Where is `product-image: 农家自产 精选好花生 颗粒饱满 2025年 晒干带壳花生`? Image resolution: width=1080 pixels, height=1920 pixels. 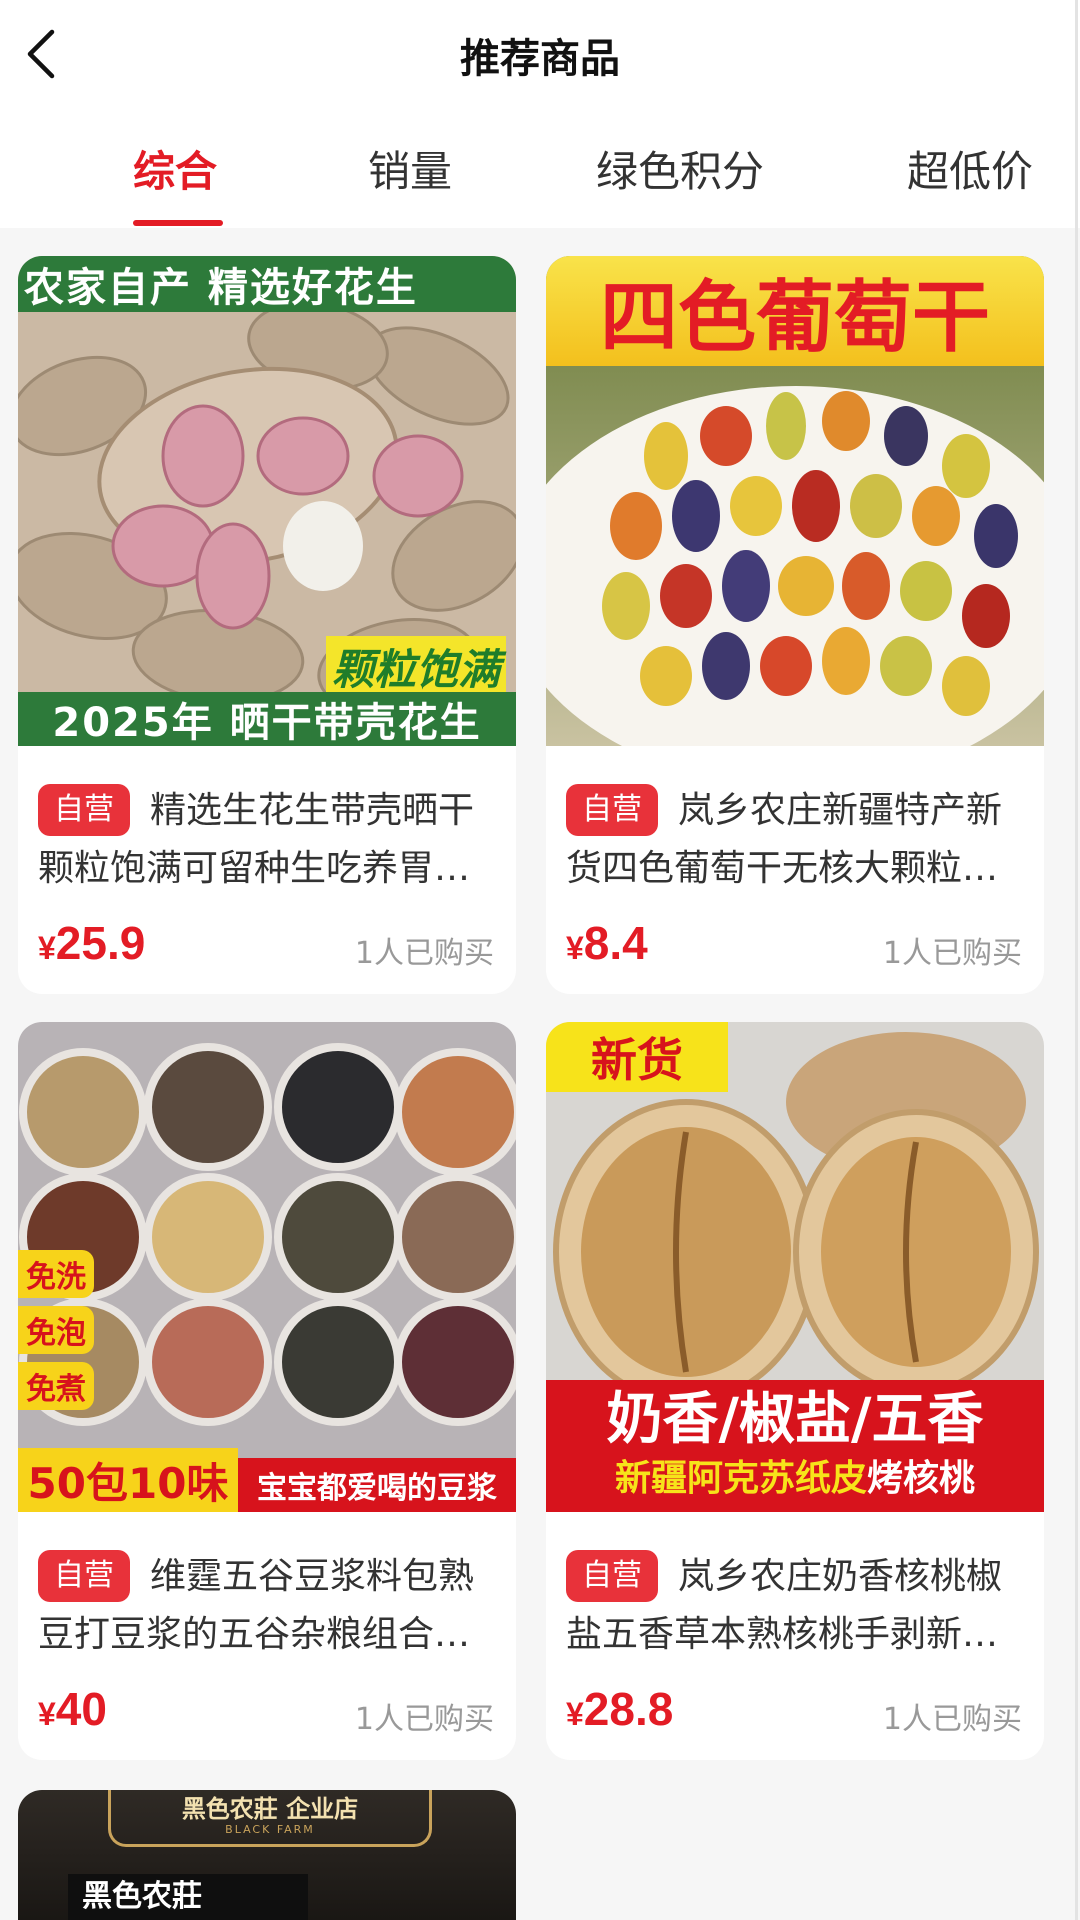
product-image: 农家自产 精选好花生 颗粒饱满 2025年 晒干带壳花生 is located at coordinates (267, 501).